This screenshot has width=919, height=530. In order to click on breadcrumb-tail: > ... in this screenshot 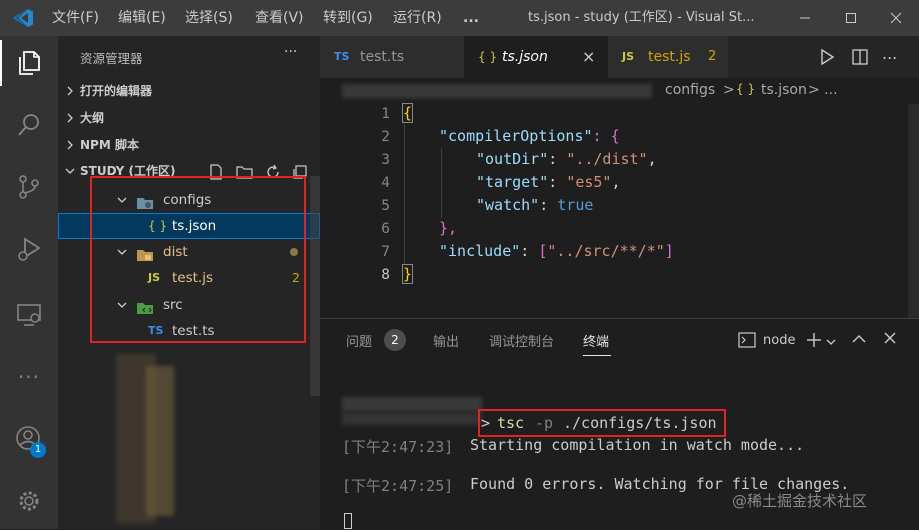, I will do `click(823, 90)`.